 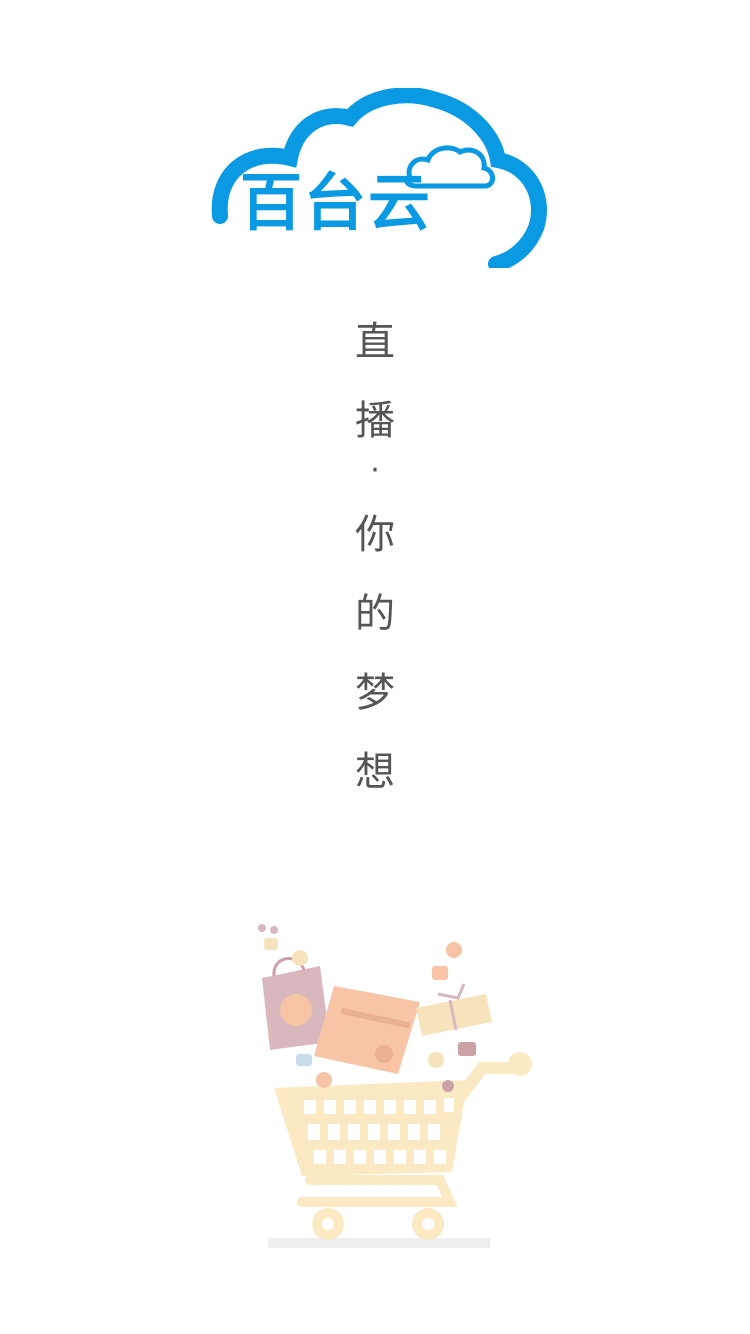 I want to click on brand-name: 百台云, so click(x=336, y=202).